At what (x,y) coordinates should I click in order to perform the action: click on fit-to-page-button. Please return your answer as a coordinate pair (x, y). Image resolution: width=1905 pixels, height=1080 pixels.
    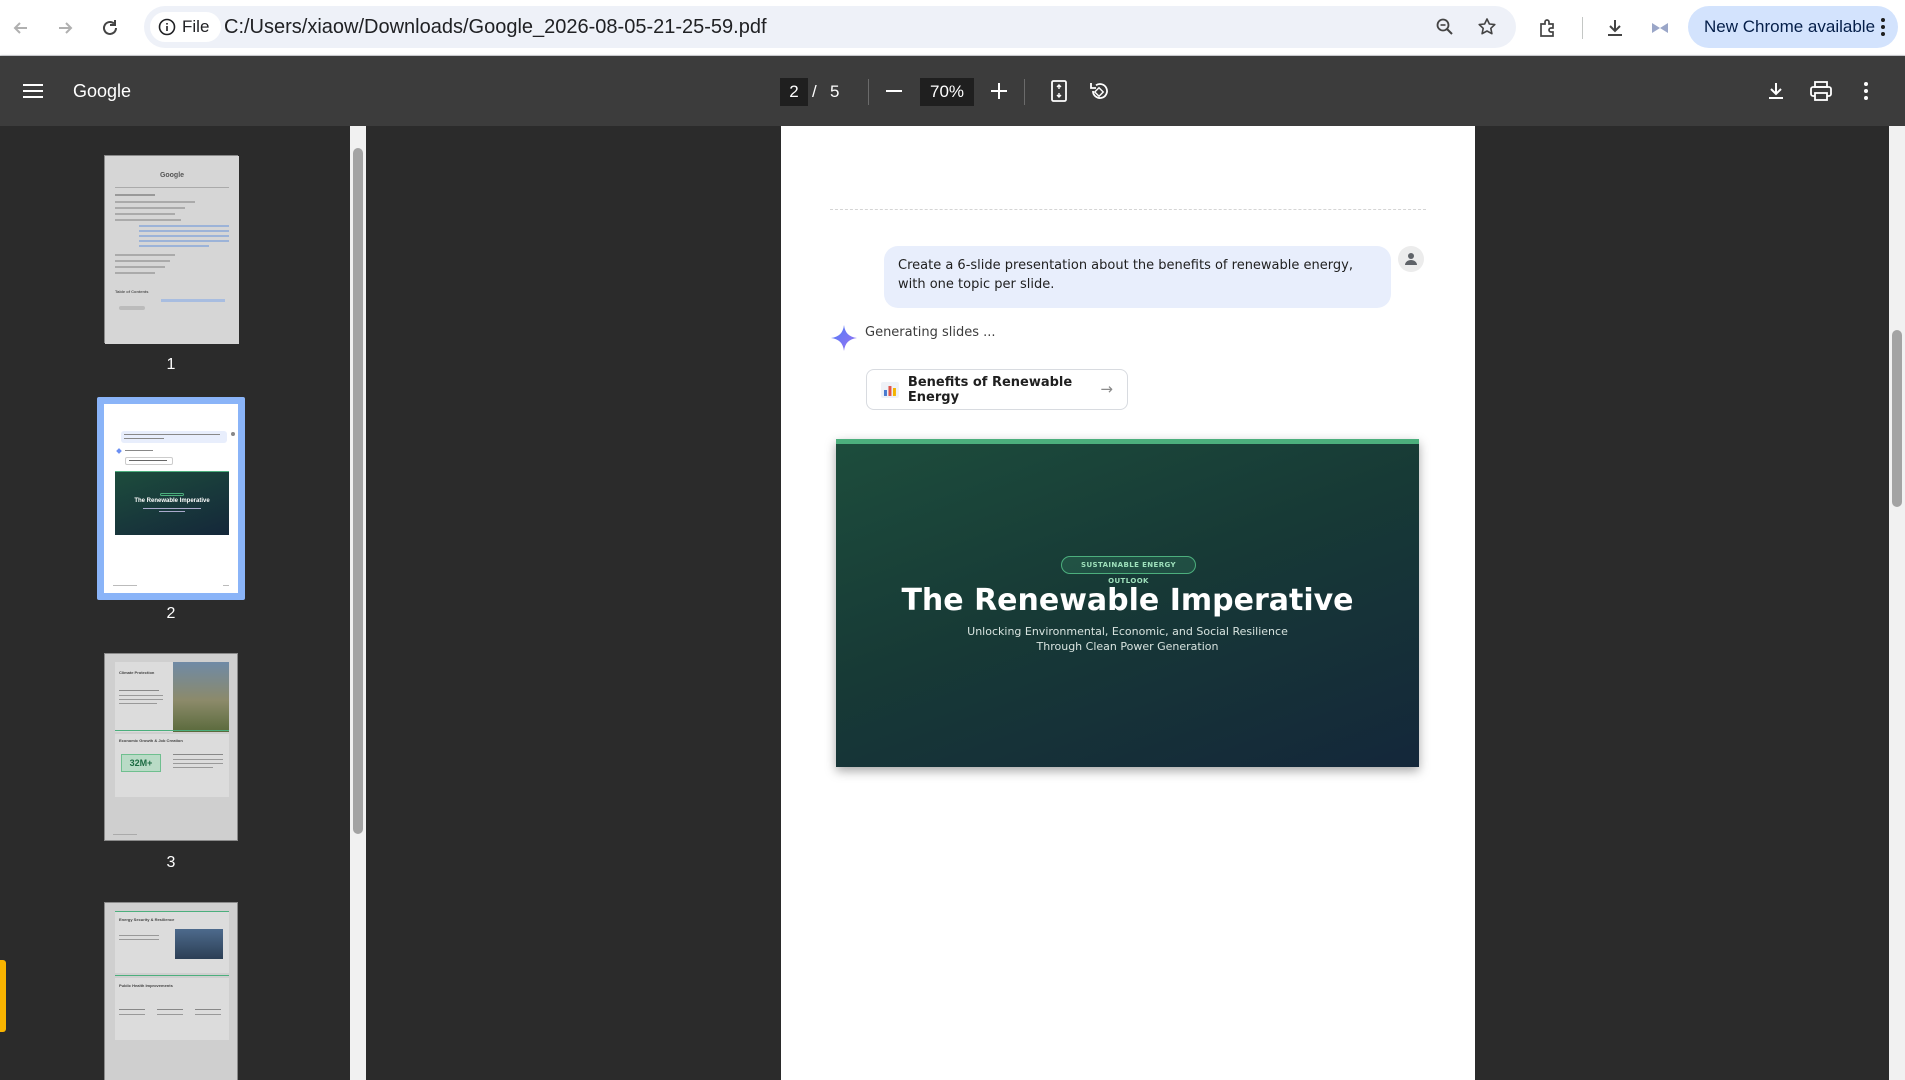
    Looking at the image, I should click on (1059, 91).